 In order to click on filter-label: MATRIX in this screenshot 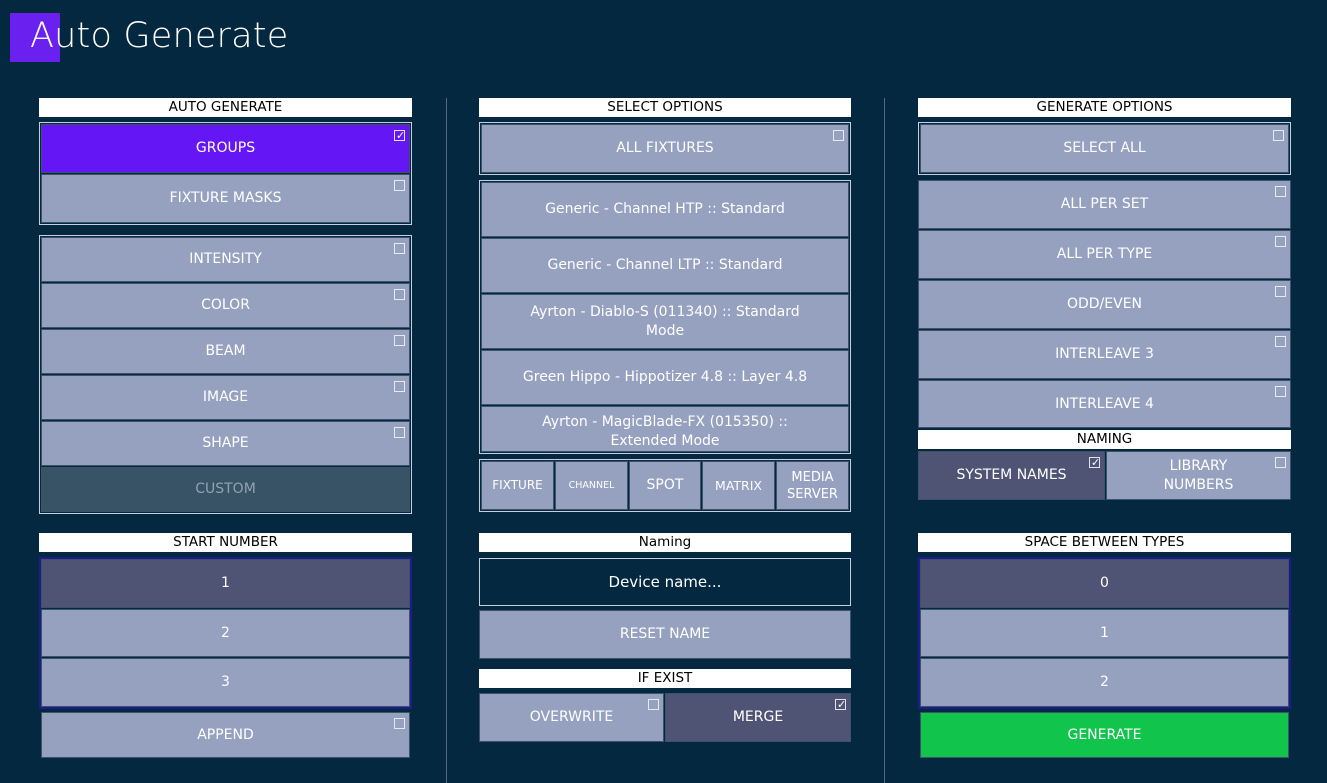, I will do `click(738, 485)`.